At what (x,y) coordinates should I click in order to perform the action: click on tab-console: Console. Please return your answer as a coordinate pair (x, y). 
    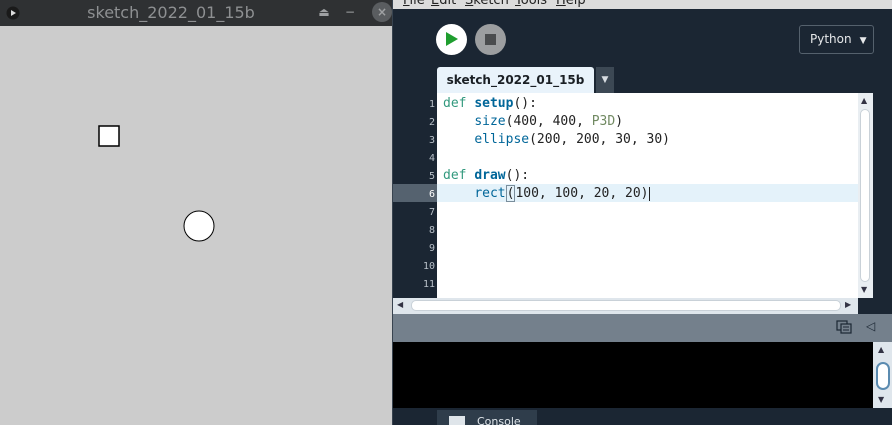
    Looking at the image, I should click on (487, 417).